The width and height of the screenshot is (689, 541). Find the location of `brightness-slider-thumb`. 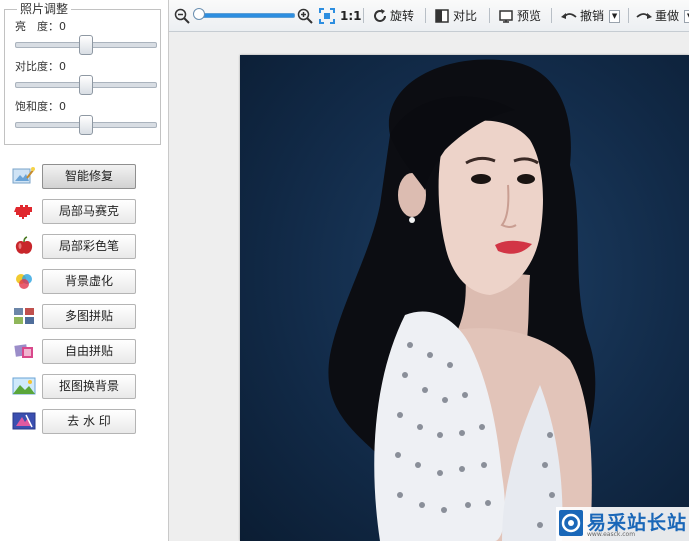

brightness-slider-thumb is located at coordinates (86, 45).